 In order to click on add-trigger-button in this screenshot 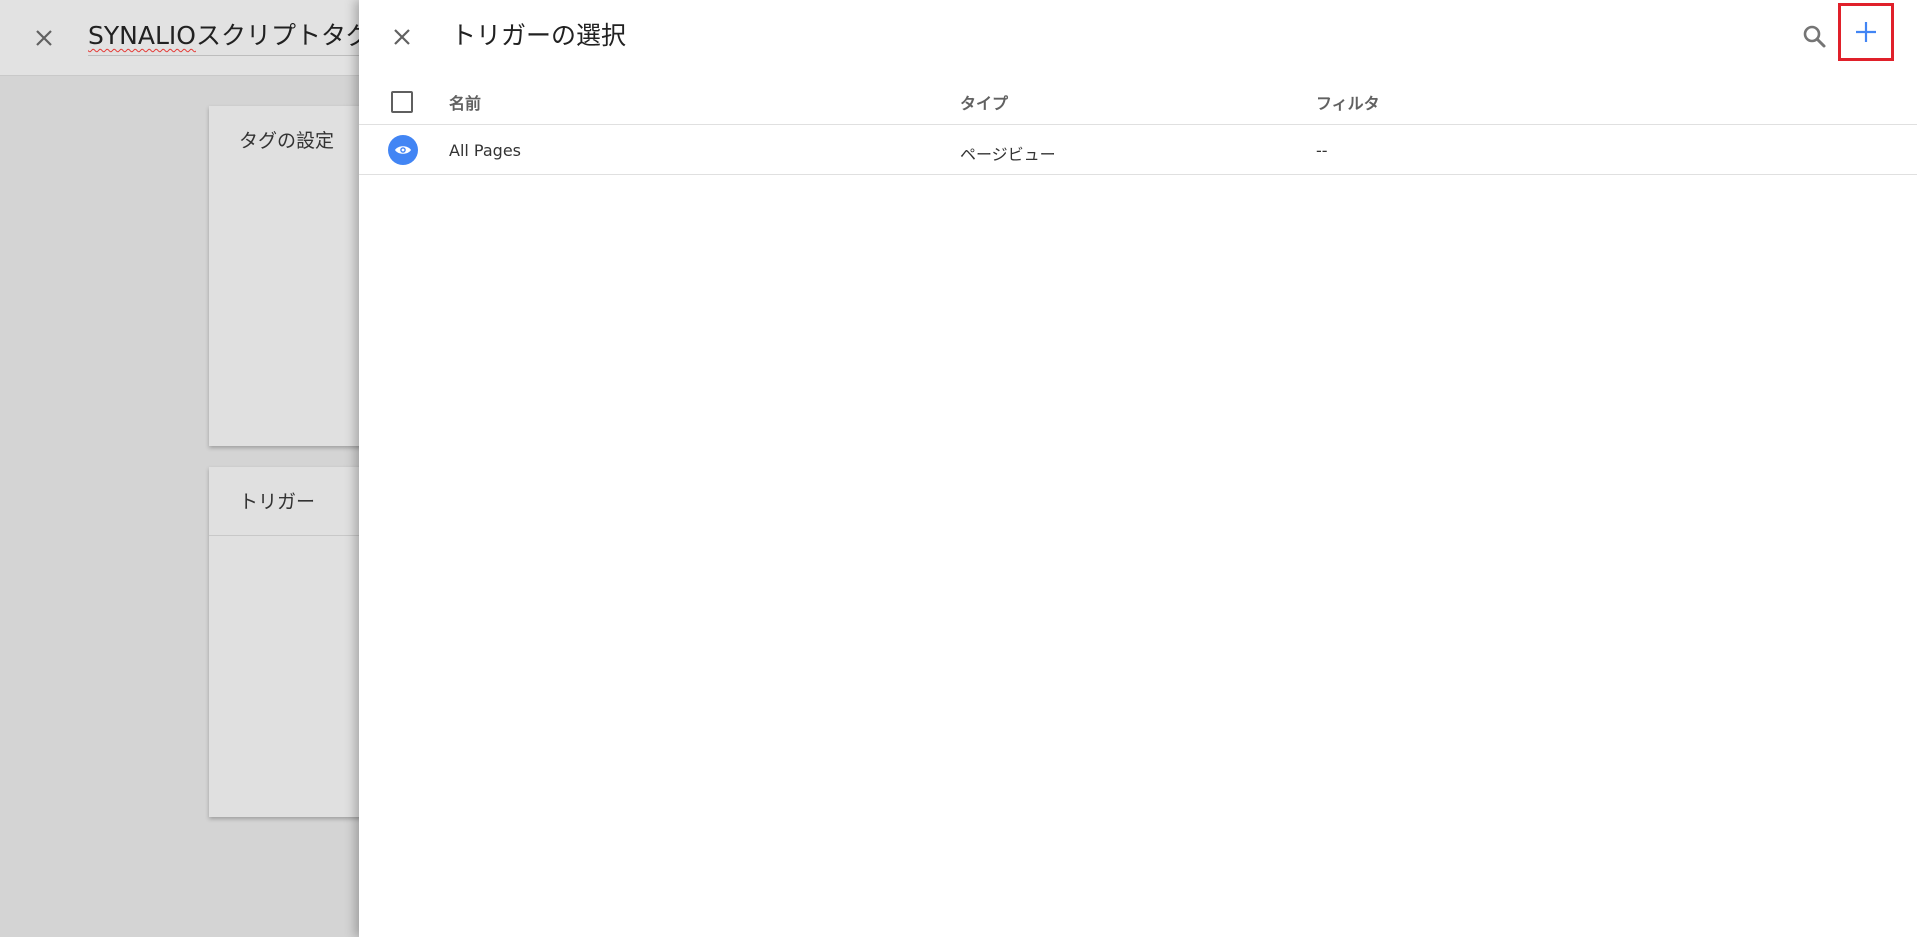, I will do `click(1866, 32)`.